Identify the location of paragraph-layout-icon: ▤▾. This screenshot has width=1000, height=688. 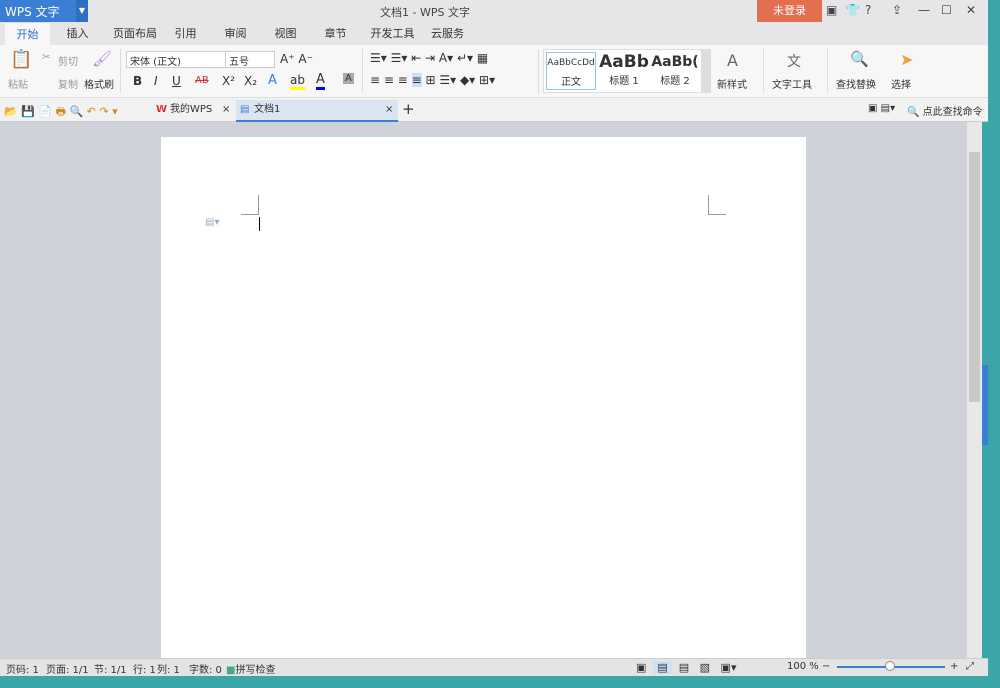
(212, 222).